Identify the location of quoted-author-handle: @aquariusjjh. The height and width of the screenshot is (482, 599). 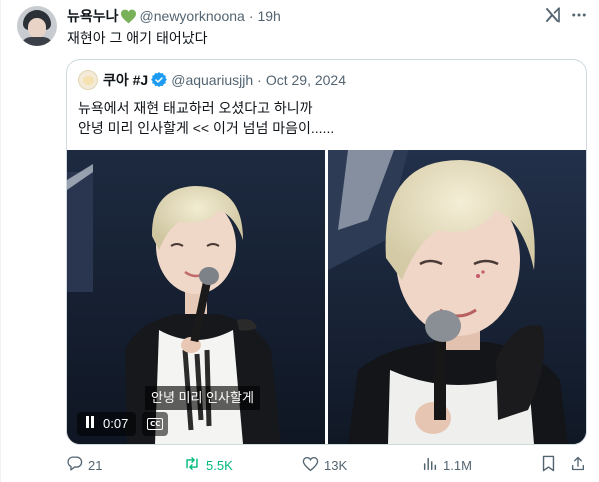
(212, 80).